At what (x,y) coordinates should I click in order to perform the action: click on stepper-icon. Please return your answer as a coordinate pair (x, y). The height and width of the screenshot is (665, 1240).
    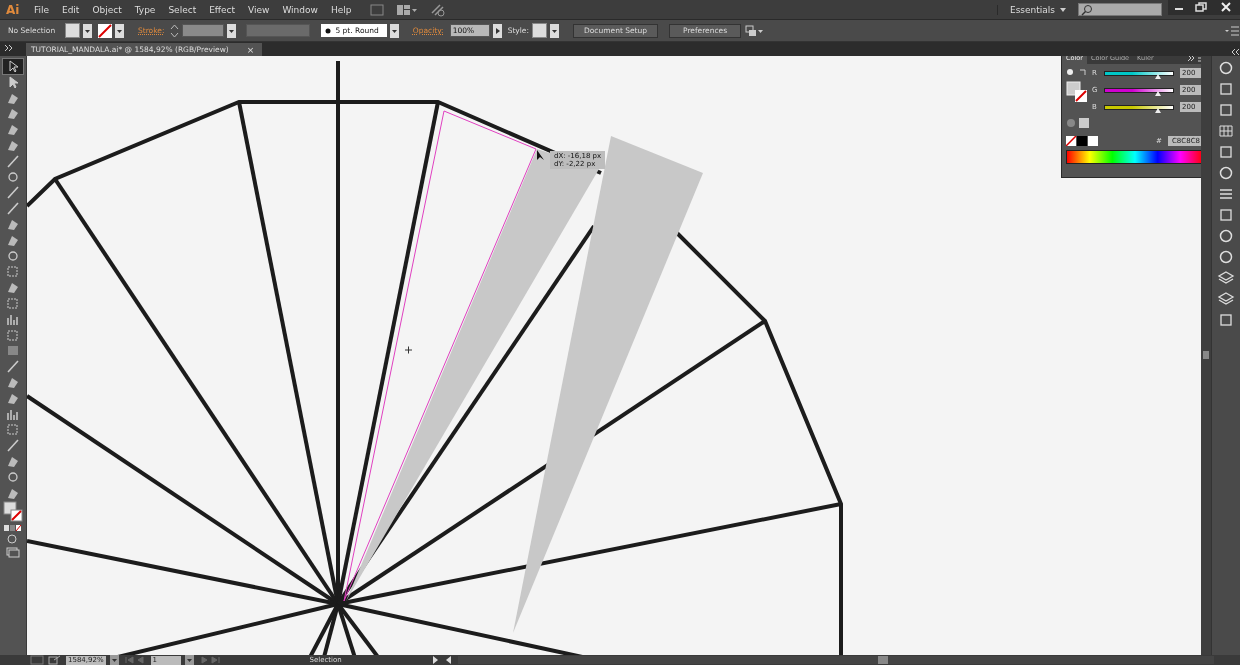
    Looking at the image, I should click on (175, 30).